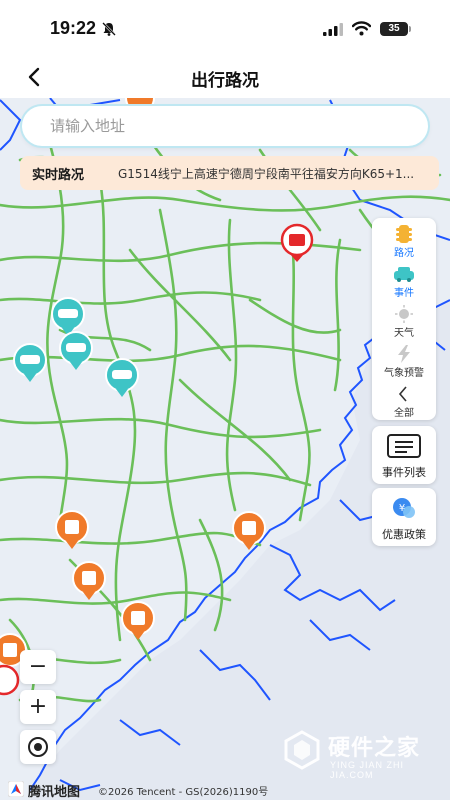  Describe the element at coordinates (404, 293) in the screenshot. I see `layer-events-label: 事件` at that location.